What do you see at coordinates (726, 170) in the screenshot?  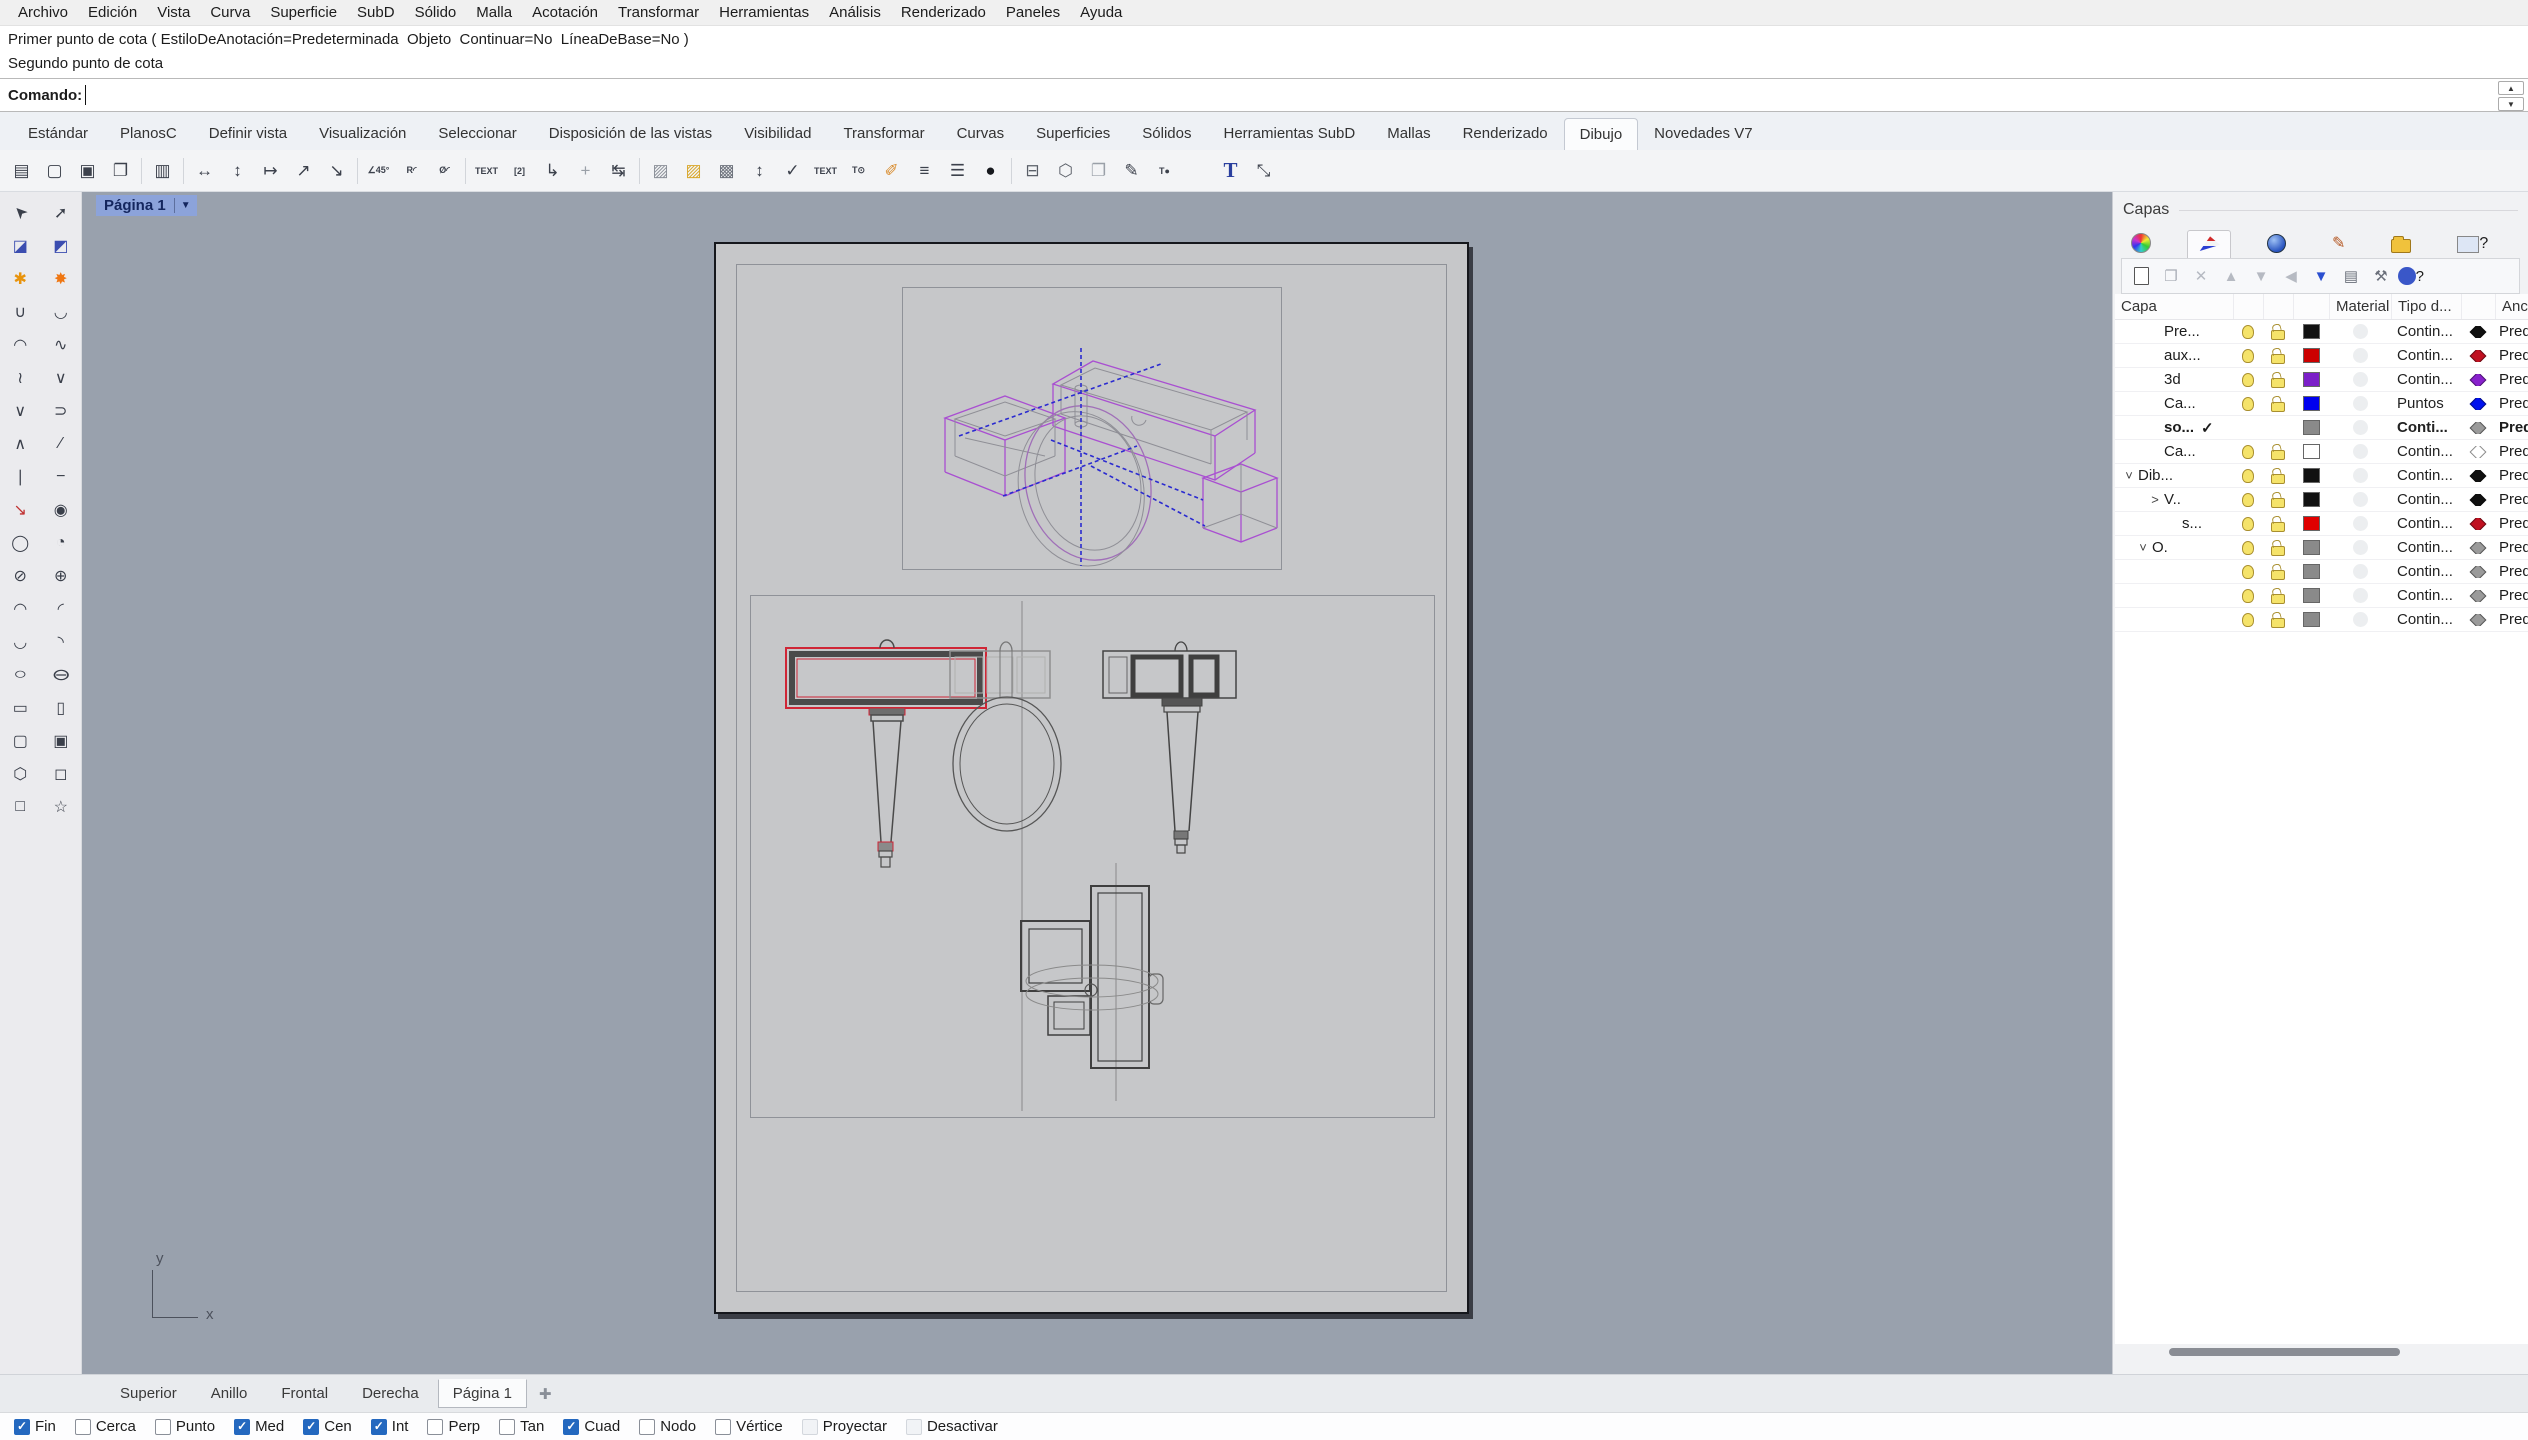 I see `hatch-double-icon: ▩` at bounding box center [726, 170].